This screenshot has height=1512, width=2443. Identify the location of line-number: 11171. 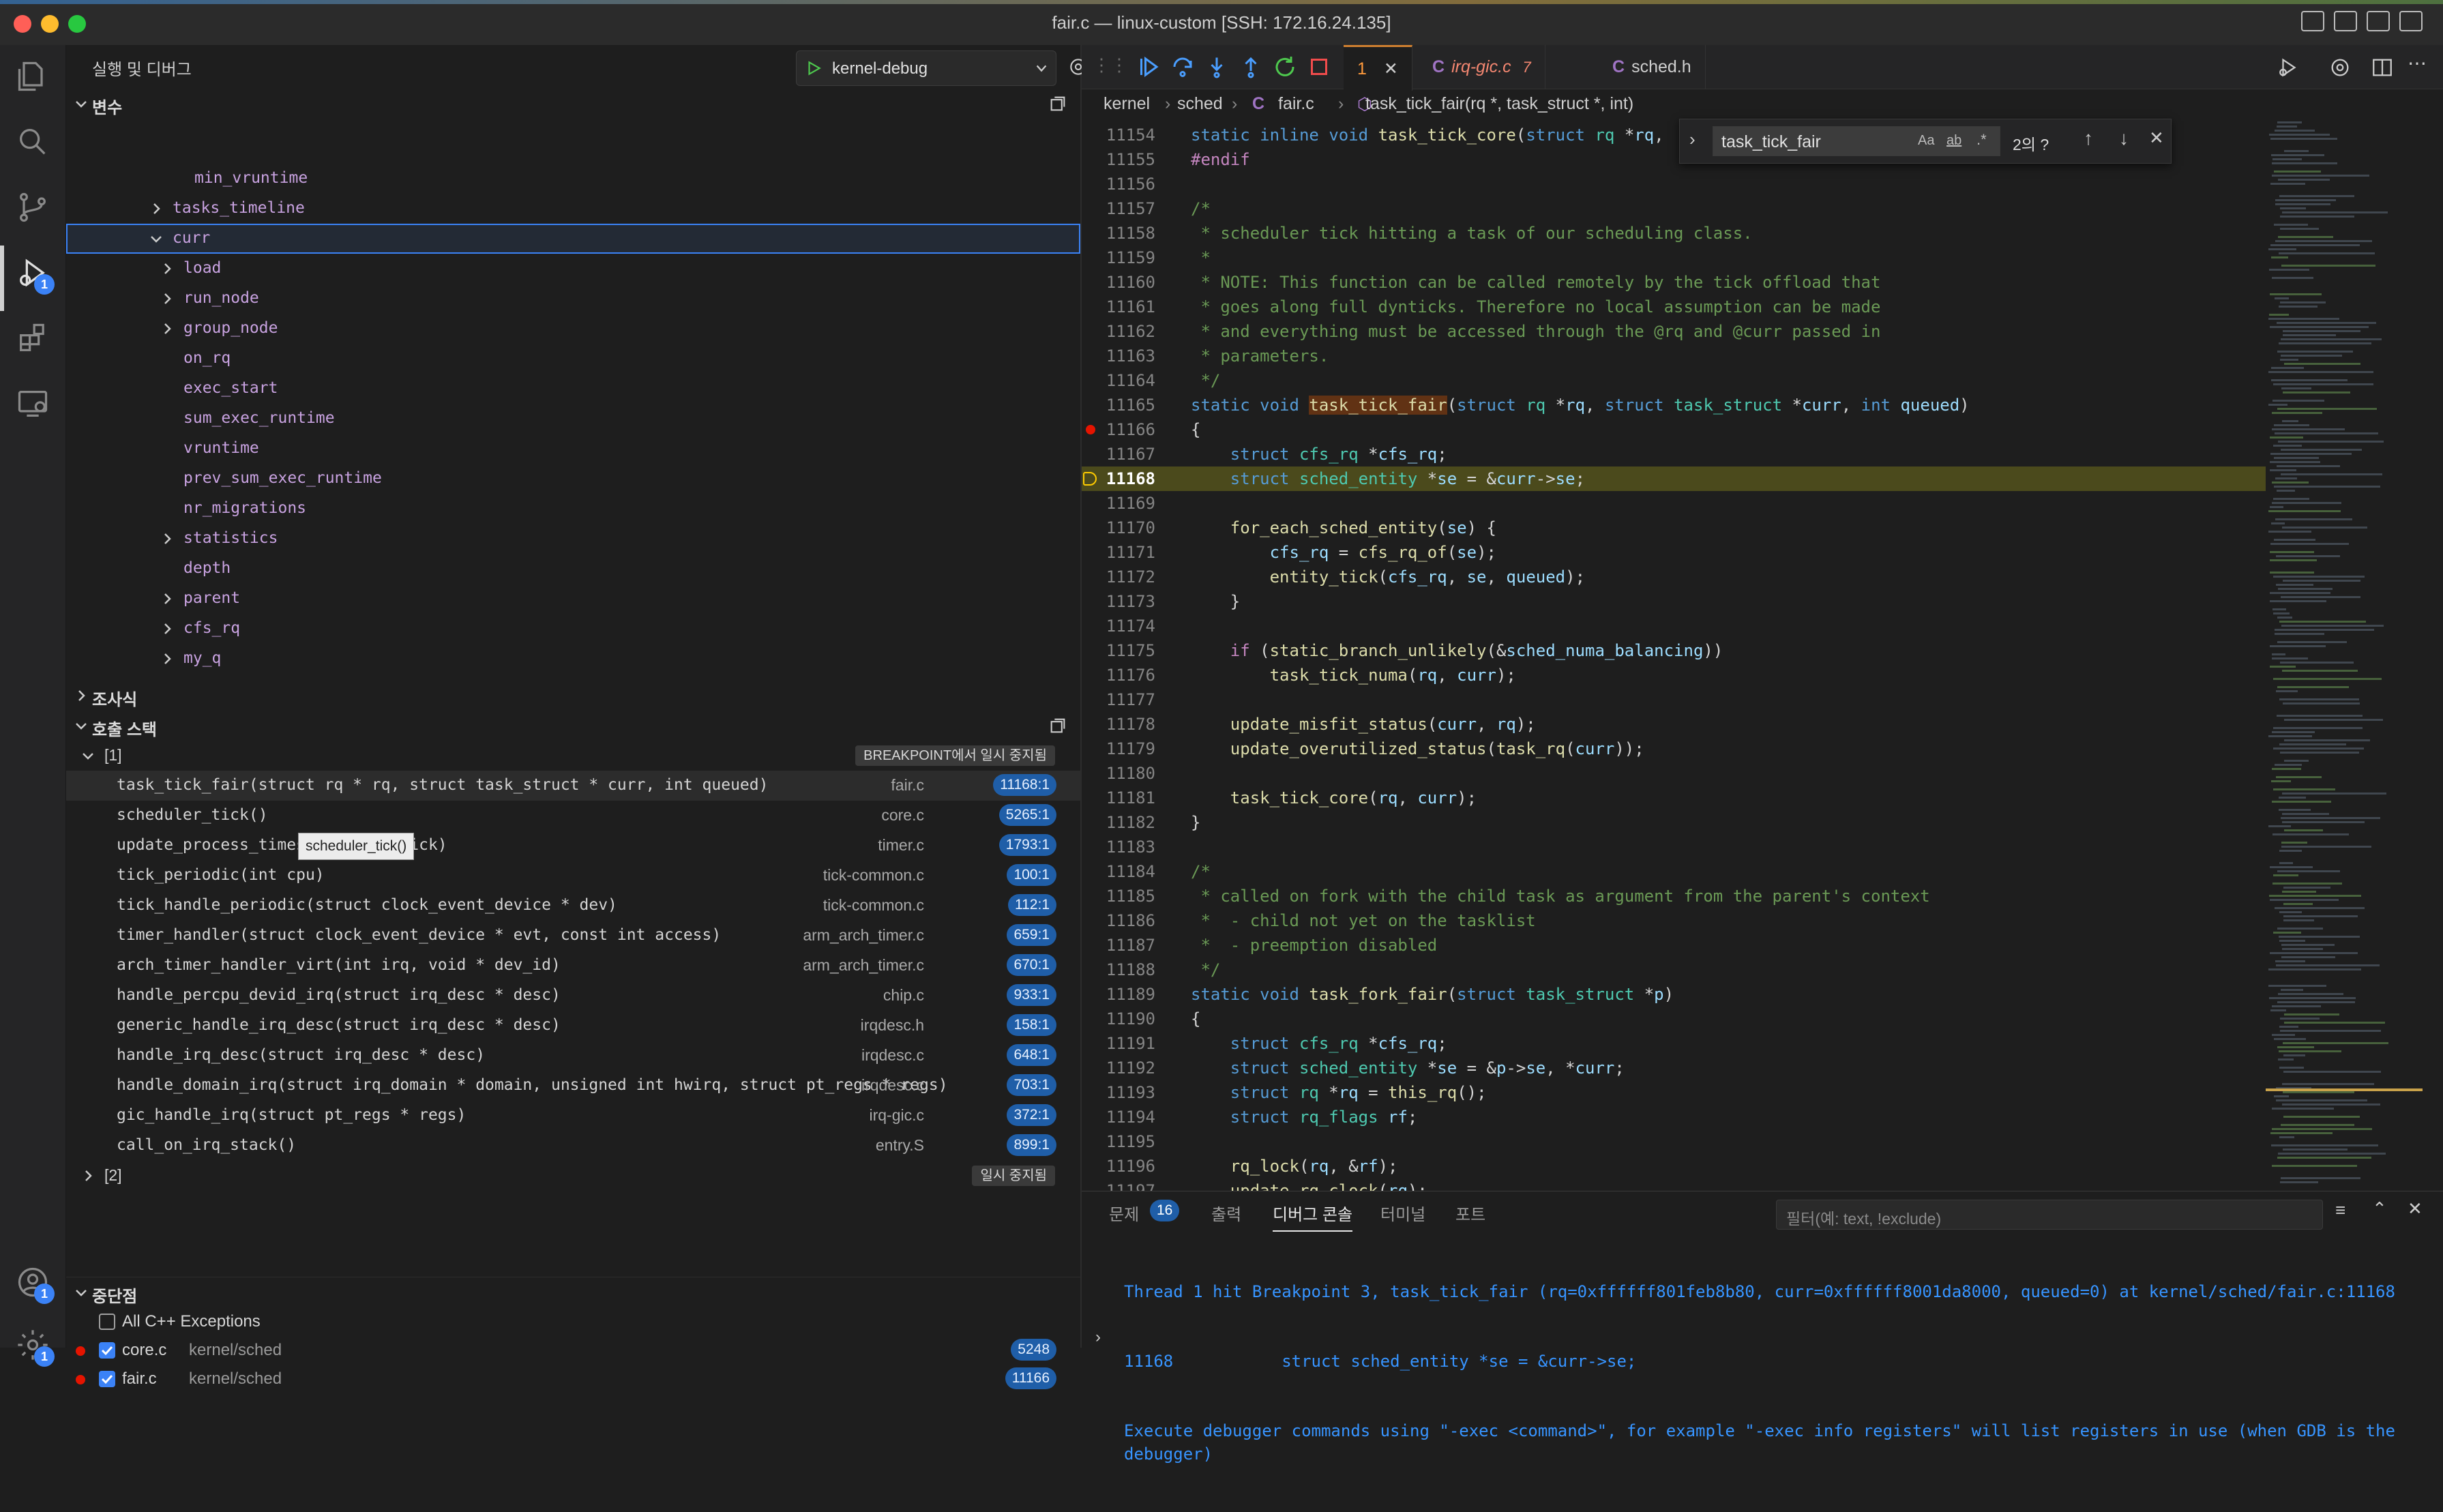
(1118, 552).